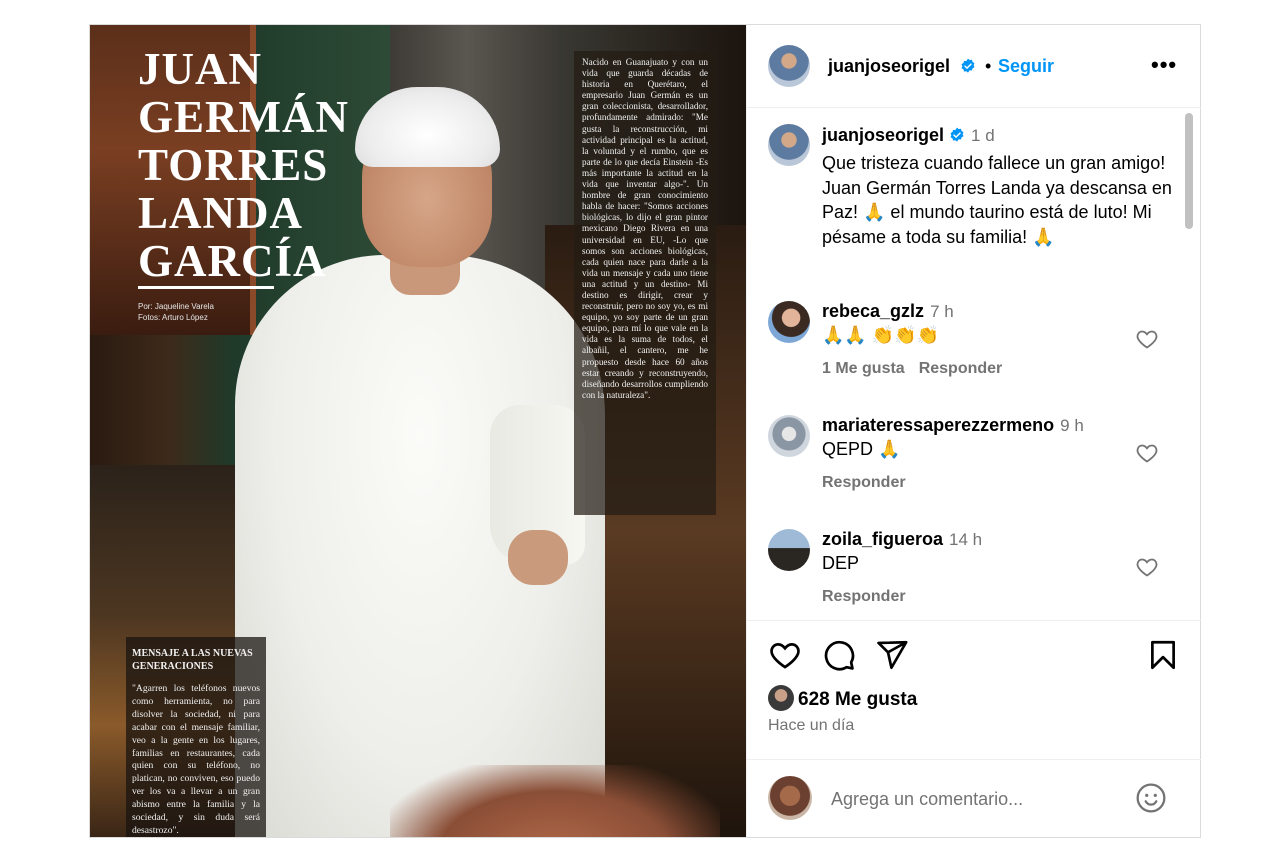 The width and height of the screenshot is (1280, 863). Describe the element at coordinates (538, 557) in the screenshot. I see `man-hand` at that location.